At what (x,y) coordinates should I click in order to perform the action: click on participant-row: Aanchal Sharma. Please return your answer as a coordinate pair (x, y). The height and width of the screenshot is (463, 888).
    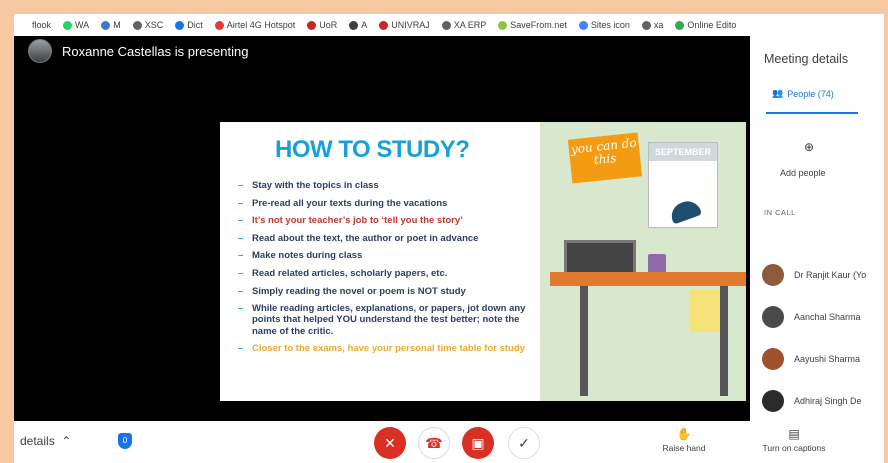
    Looking at the image, I should click on (811, 317).